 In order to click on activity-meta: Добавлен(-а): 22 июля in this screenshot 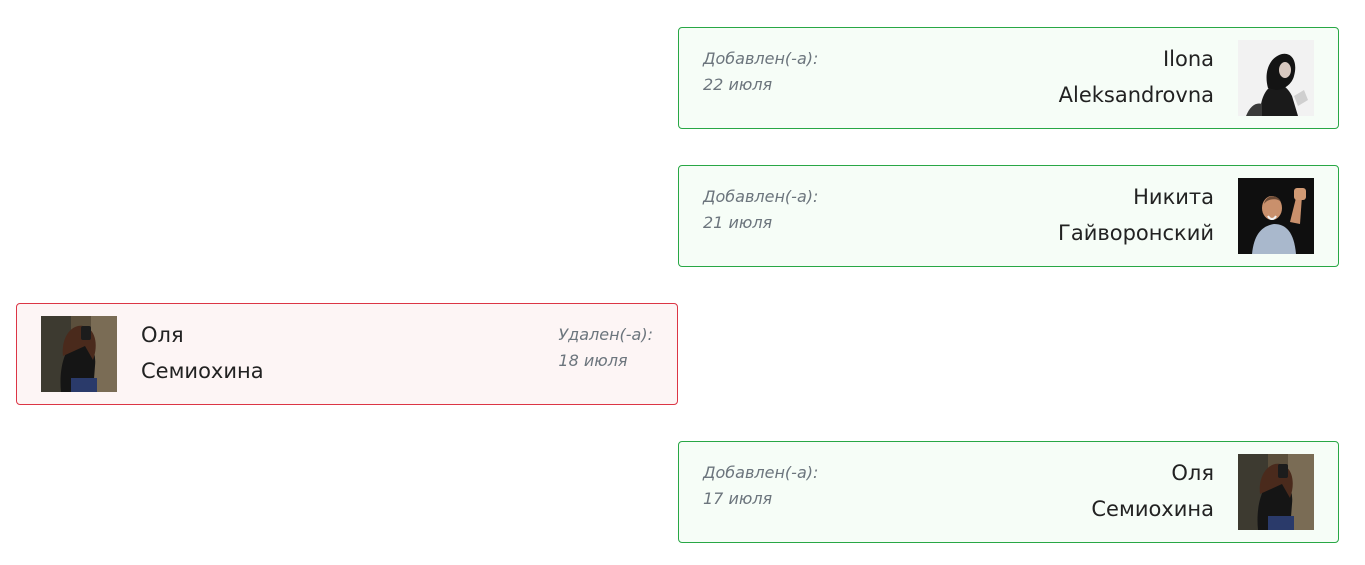, I will do `click(760, 72)`.